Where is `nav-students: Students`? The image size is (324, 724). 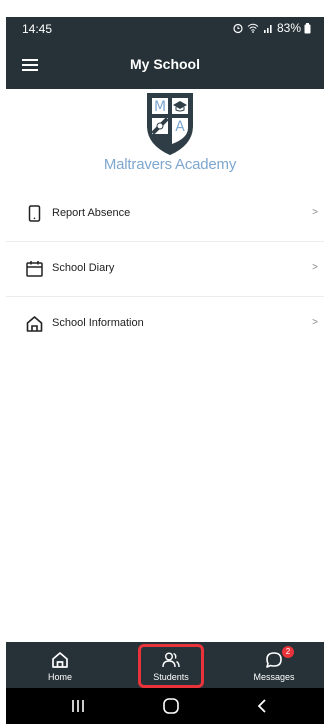
nav-students: Students is located at coordinates (171, 666).